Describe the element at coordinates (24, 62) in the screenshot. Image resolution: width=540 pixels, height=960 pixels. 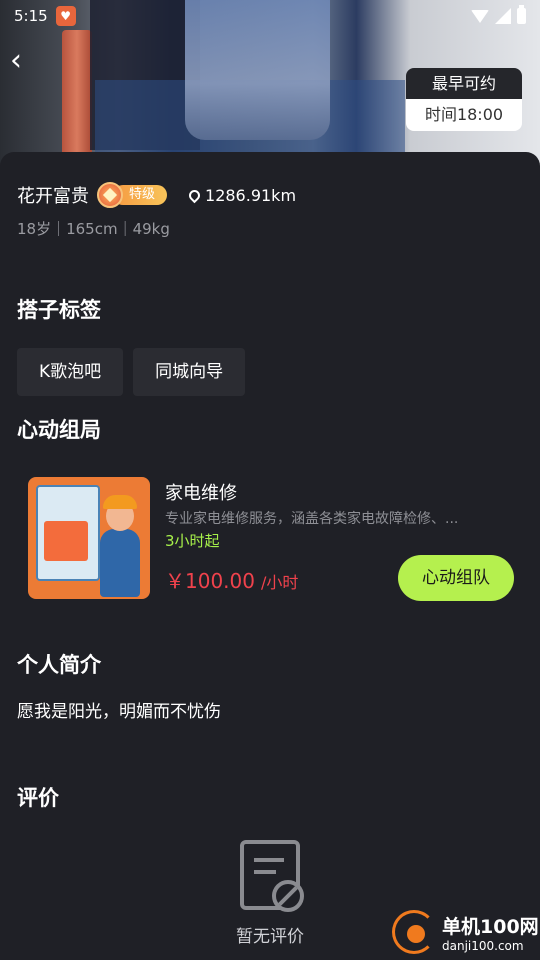
I see `back-button: ‹` at that location.